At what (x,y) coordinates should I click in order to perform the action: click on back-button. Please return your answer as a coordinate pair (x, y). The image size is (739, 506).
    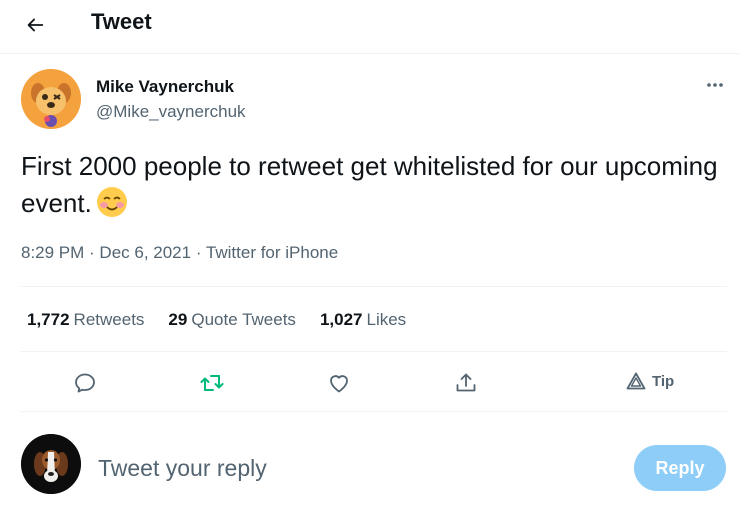
    Looking at the image, I should click on (35, 25).